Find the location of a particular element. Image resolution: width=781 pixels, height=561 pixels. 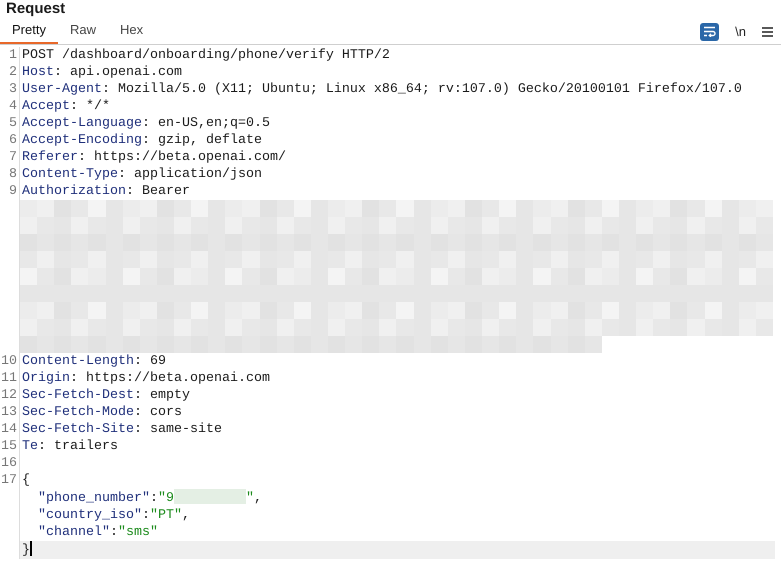

tab: Pretty is located at coordinates (29, 31).